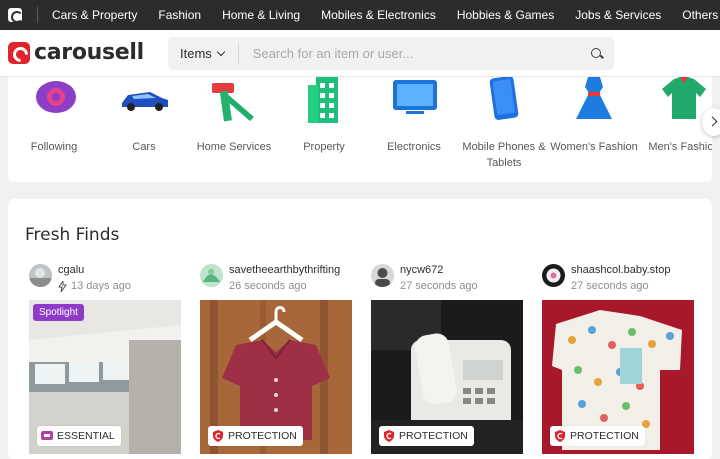 This screenshot has height=459, width=720. I want to click on essential-icon, so click(47, 435).